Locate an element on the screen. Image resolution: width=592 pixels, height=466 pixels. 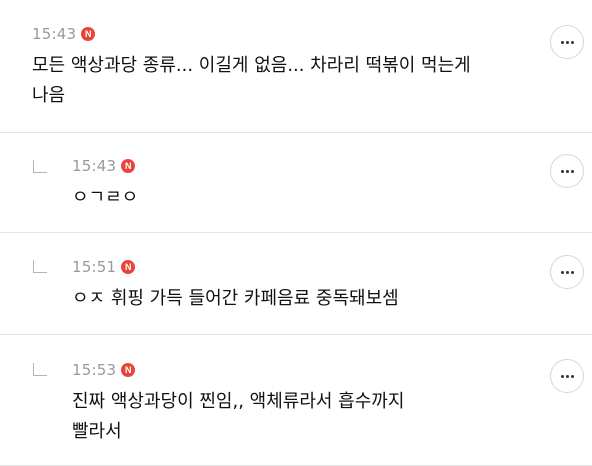
comment-meta: 15:51 N is located at coordinates (292, 267).